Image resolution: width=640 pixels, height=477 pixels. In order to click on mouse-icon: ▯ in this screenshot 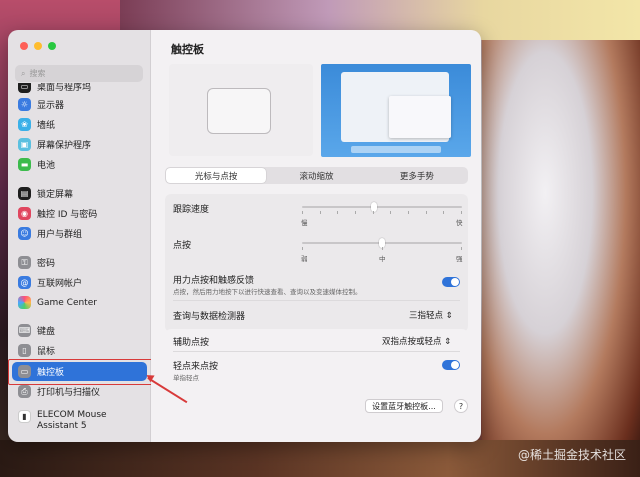, I will do `click(24, 350)`.